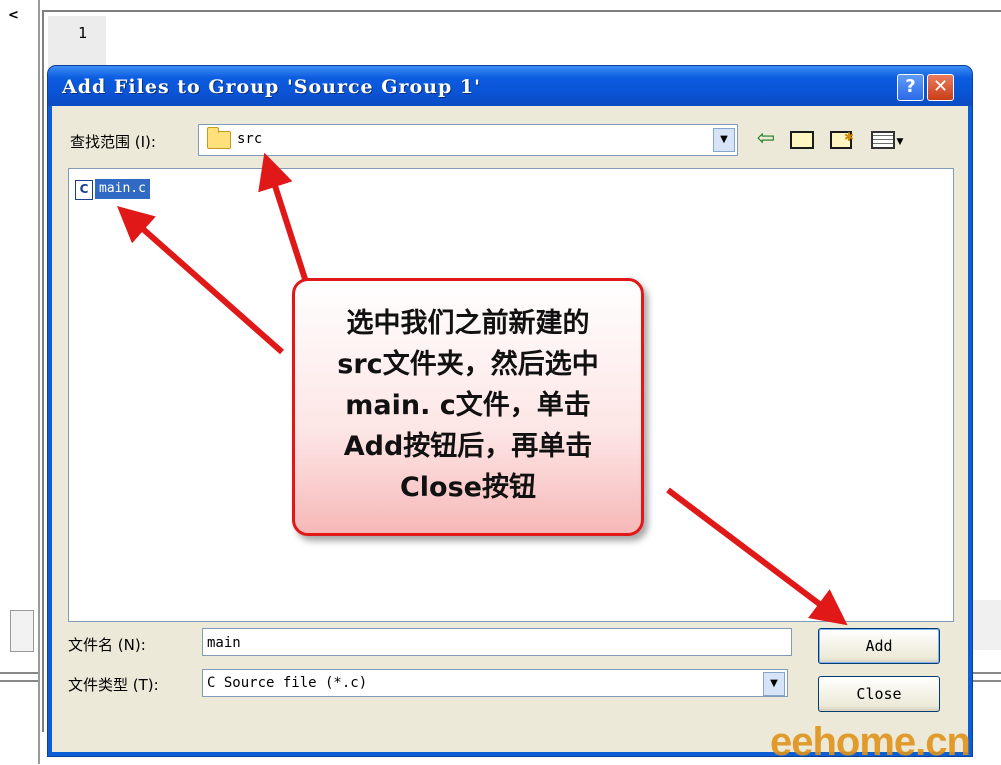  Describe the element at coordinates (219, 138) in the screenshot. I see `folder-icon` at that location.